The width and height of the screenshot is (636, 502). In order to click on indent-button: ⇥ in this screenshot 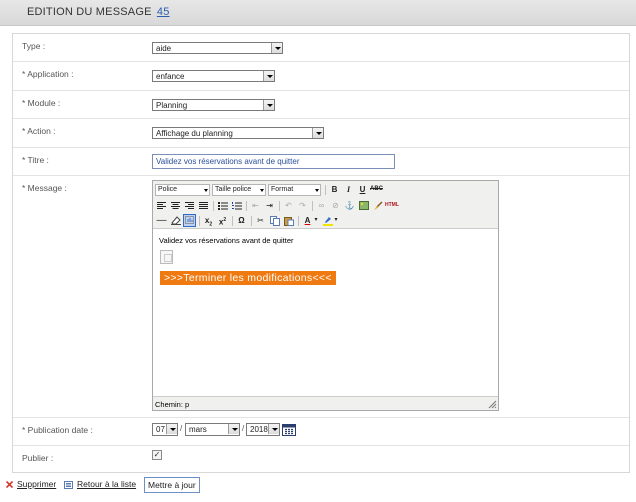, I will do `click(269, 205)`.